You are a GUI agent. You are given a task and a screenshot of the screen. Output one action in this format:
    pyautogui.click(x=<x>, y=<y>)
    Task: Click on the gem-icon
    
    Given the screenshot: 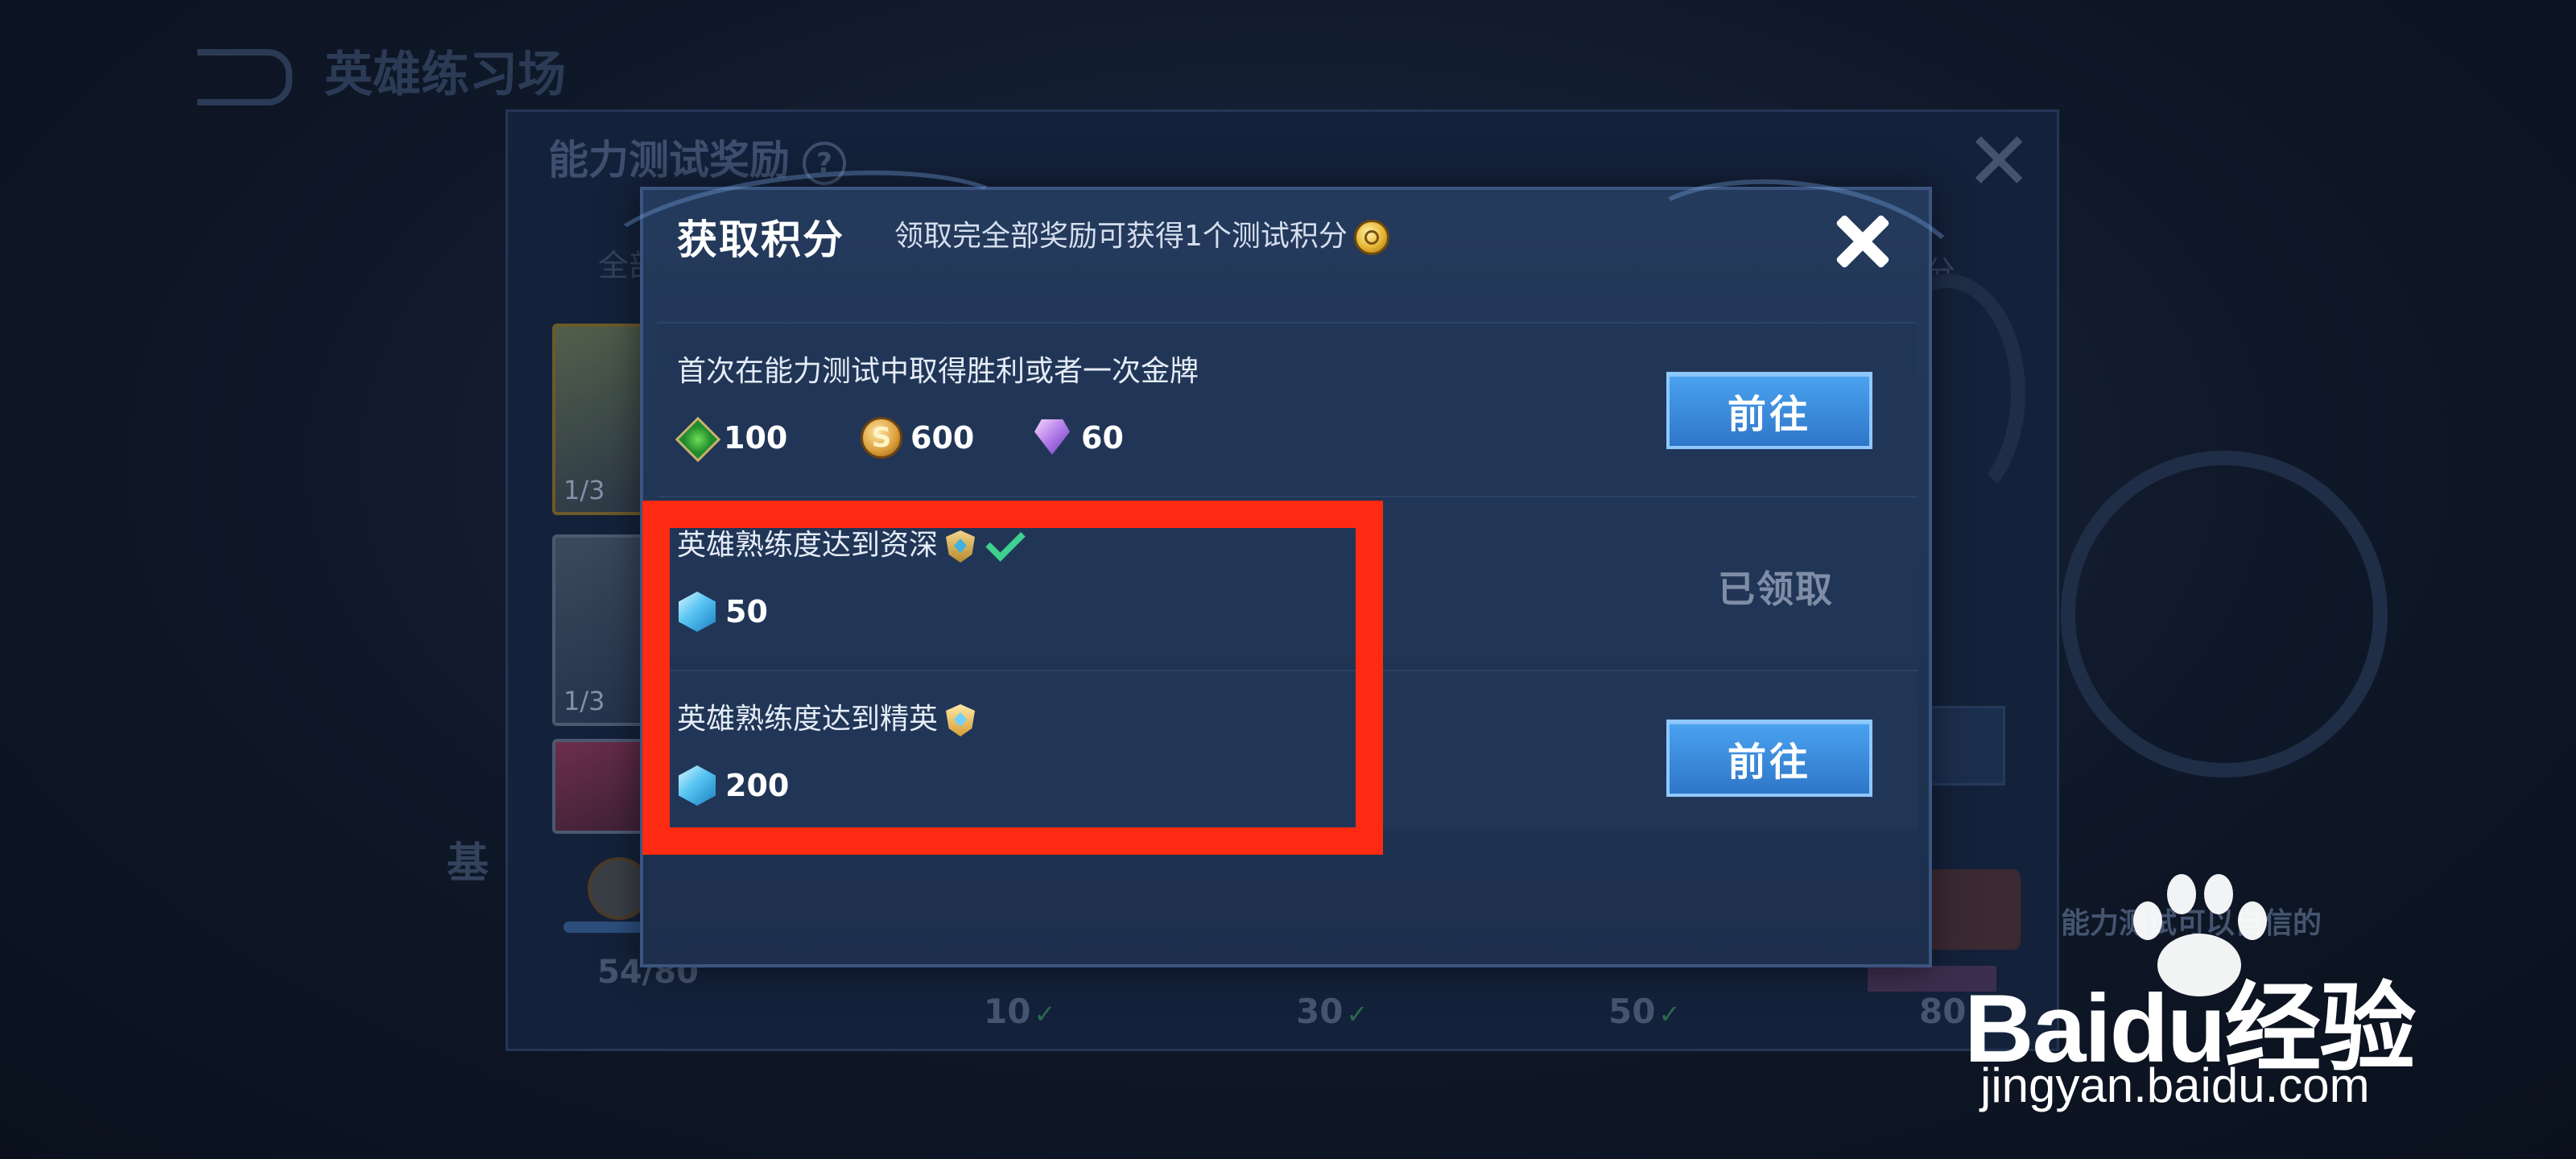 What is the action you would take?
    pyautogui.click(x=1052, y=437)
    